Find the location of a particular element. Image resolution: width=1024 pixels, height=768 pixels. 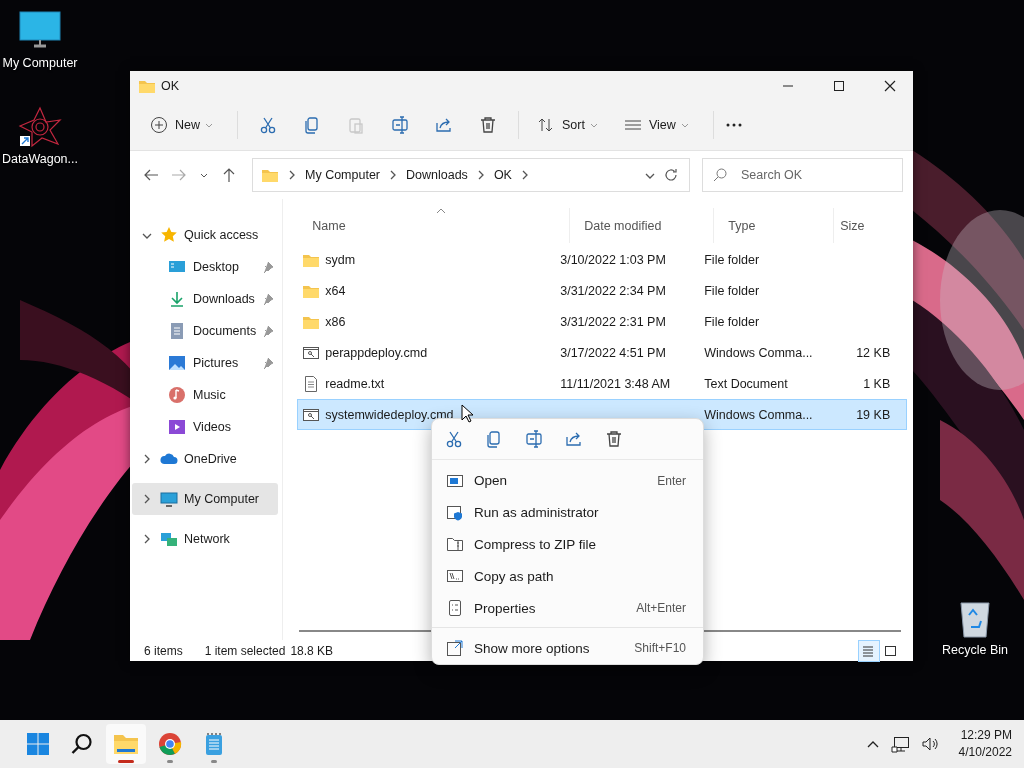

size-cell: 1 KB is located at coordinates (877, 383).